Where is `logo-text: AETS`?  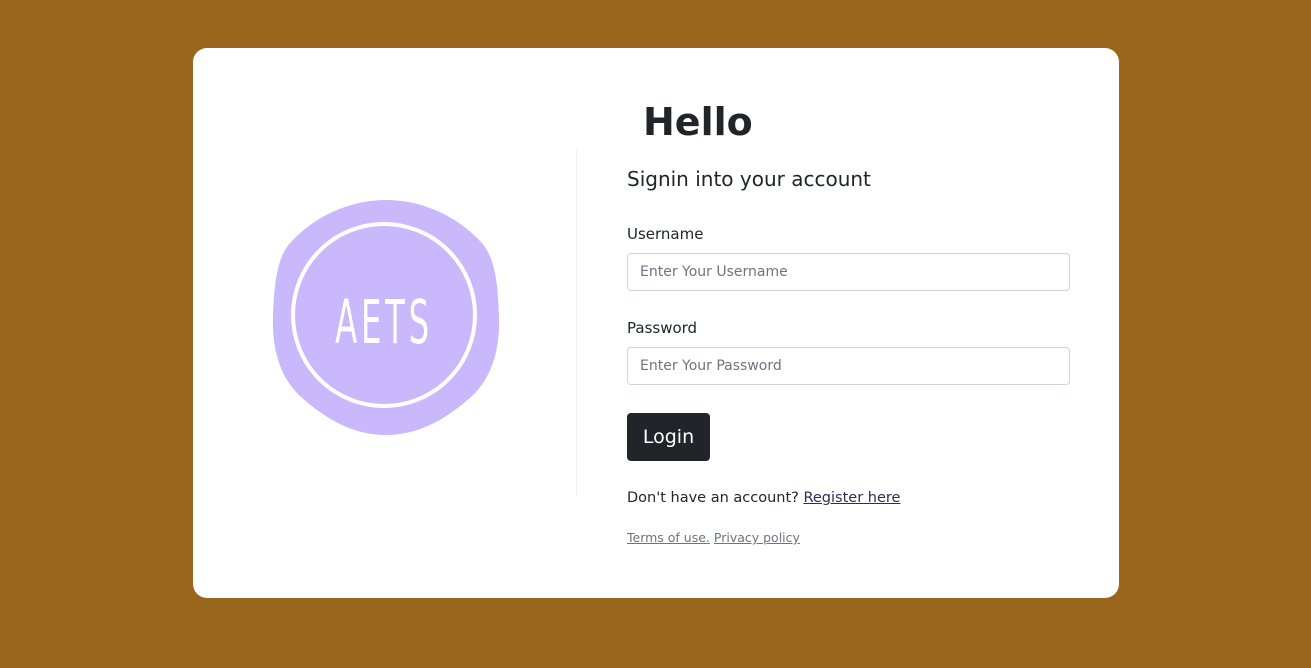
logo-text: AETS is located at coordinates (384, 322).